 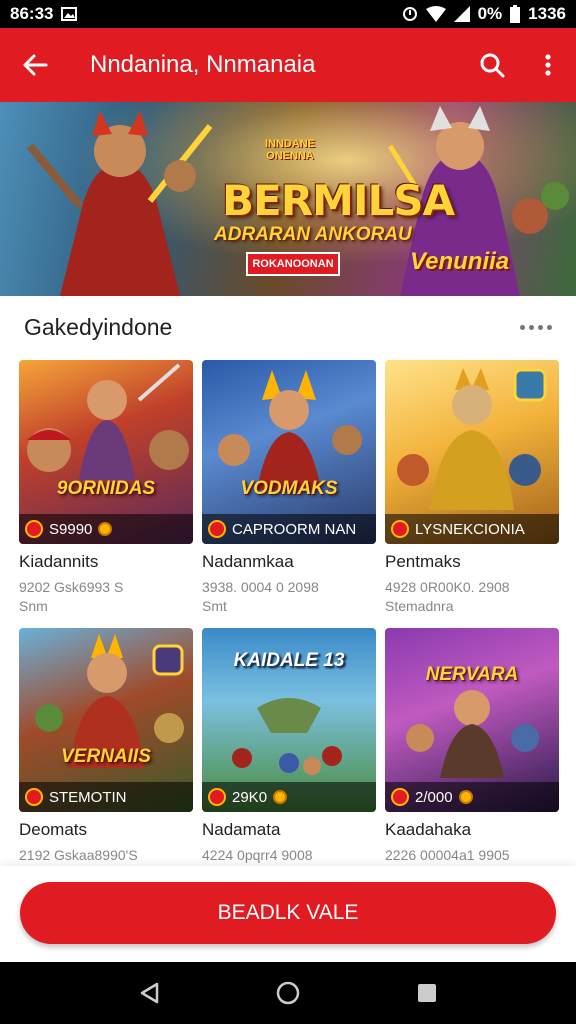 I want to click on price-label: 29K0, so click(x=250, y=797).